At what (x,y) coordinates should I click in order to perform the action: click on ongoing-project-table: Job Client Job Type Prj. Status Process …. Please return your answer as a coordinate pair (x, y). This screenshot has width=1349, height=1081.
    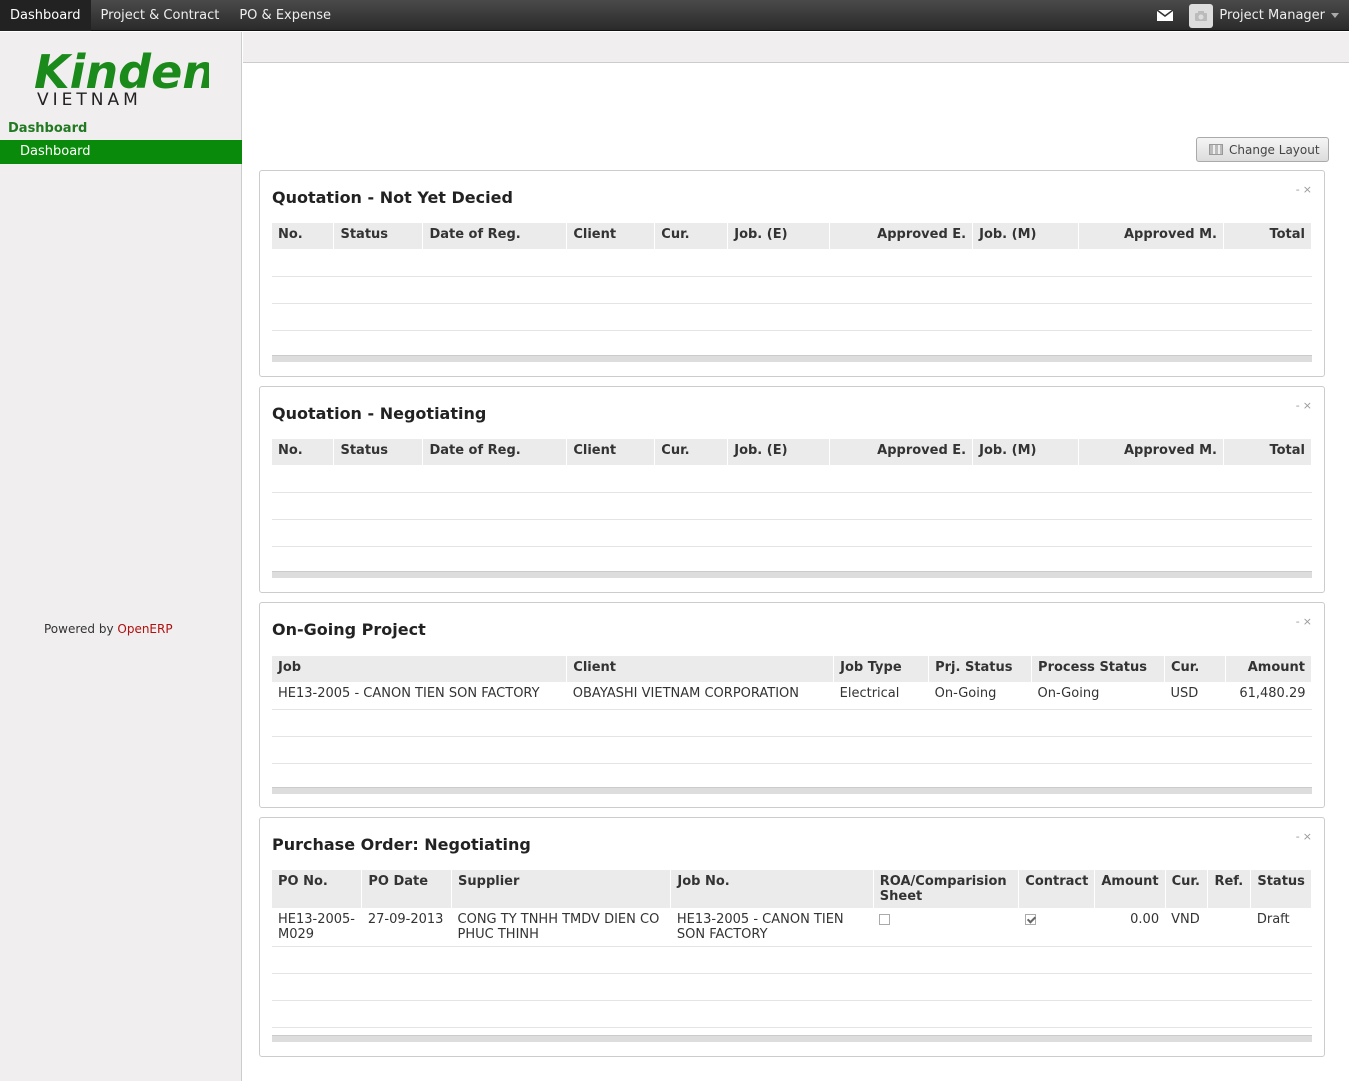
    Looking at the image, I should click on (792, 710).